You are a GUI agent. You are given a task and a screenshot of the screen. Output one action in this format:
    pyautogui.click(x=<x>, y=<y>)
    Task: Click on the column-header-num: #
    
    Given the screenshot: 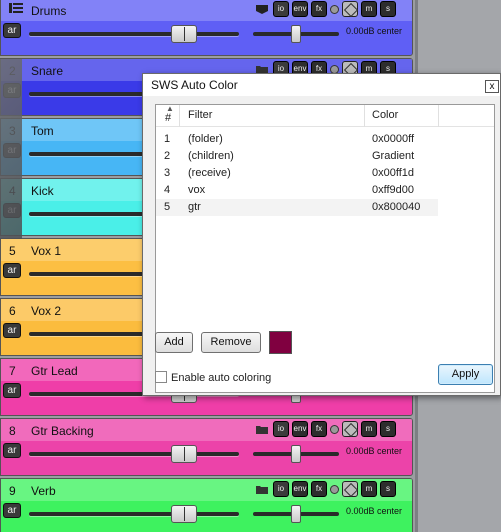 What is the action you would take?
    pyautogui.click(x=168, y=118)
    